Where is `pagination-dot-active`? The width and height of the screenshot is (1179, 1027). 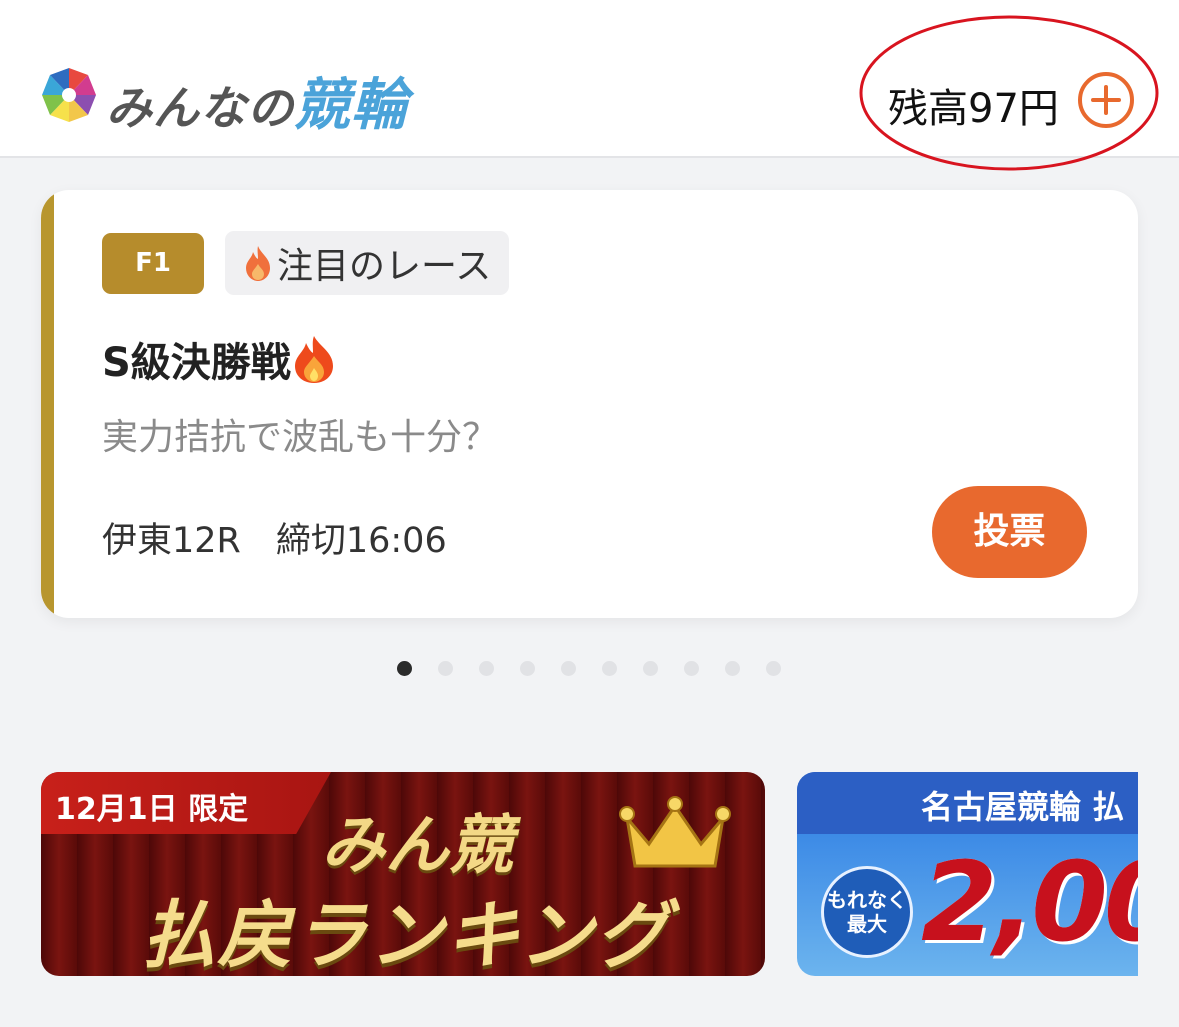 pagination-dot-active is located at coordinates (404, 668).